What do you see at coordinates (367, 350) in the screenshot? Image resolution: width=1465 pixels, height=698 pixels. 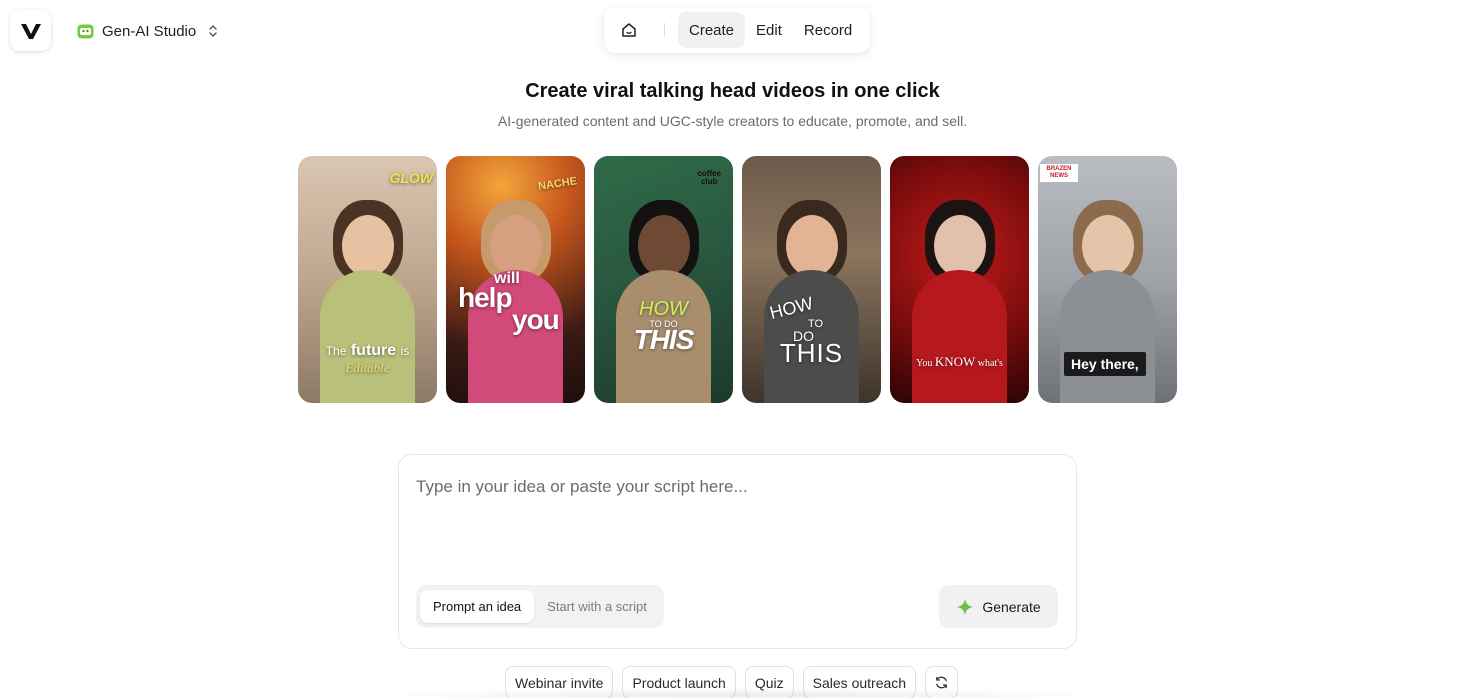 I see `video-caption: The future is` at bounding box center [367, 350].